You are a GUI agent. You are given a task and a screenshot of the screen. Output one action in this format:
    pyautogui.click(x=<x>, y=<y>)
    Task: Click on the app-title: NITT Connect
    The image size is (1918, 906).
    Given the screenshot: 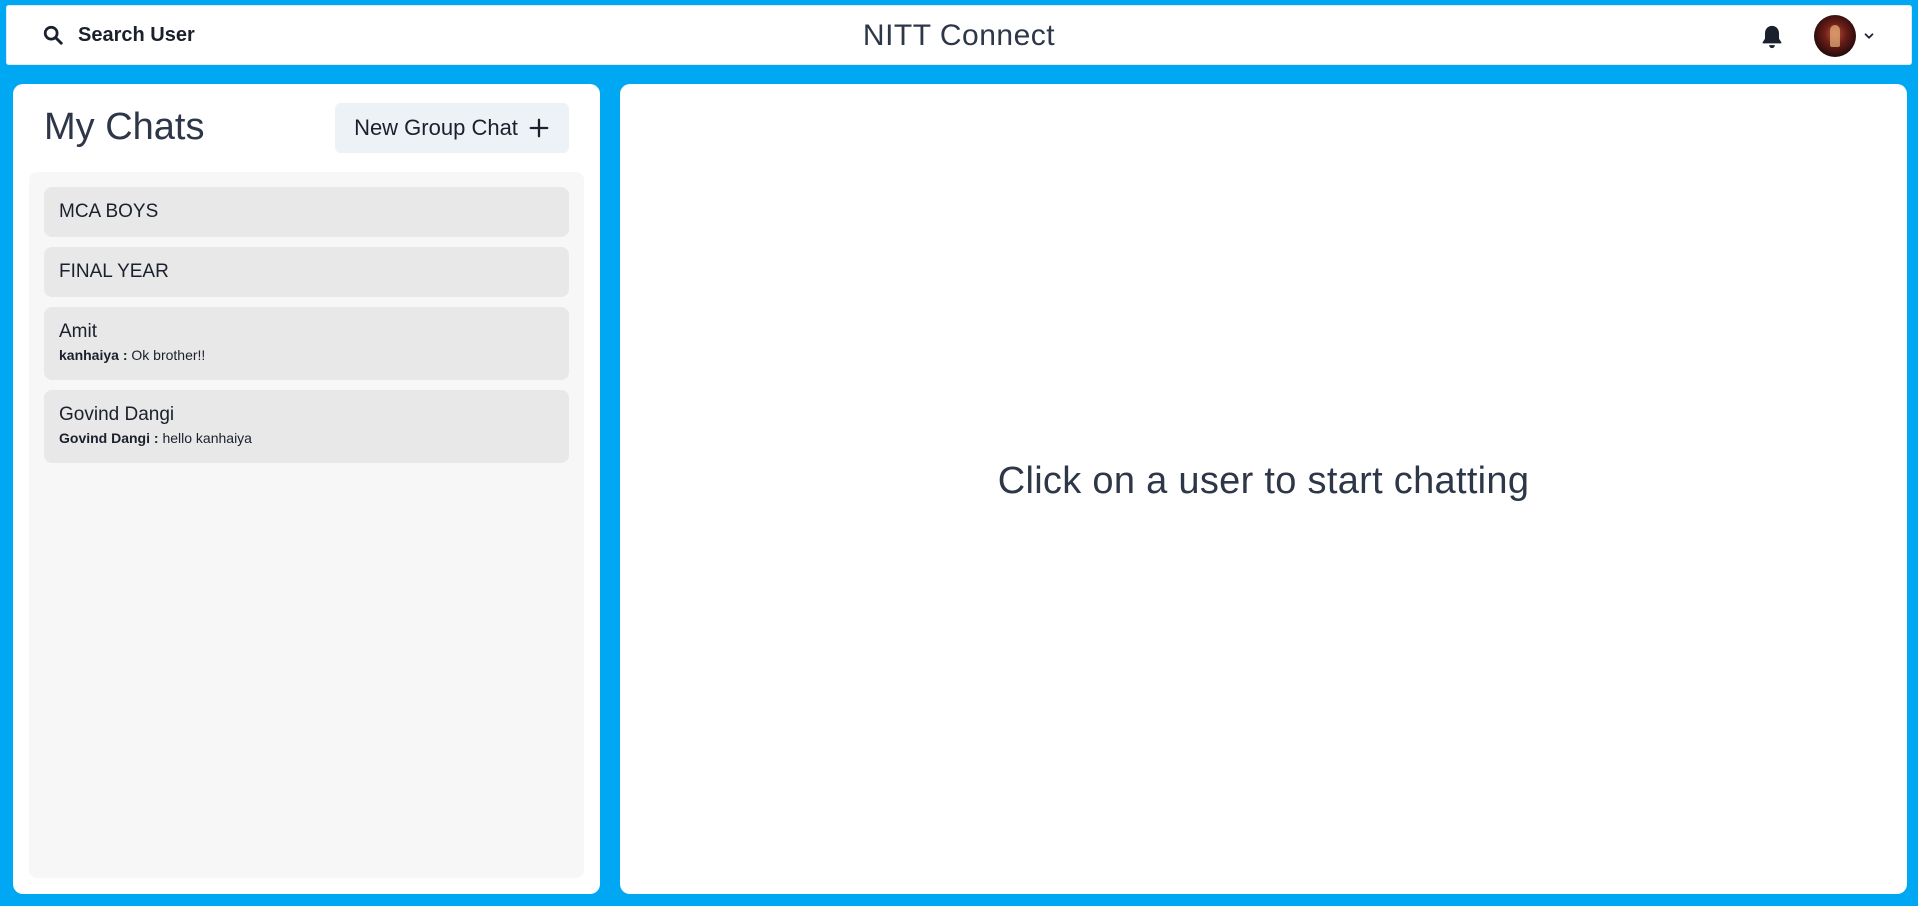 What is the action you would take?
    pyautogui.click(x=959, y=35)
    